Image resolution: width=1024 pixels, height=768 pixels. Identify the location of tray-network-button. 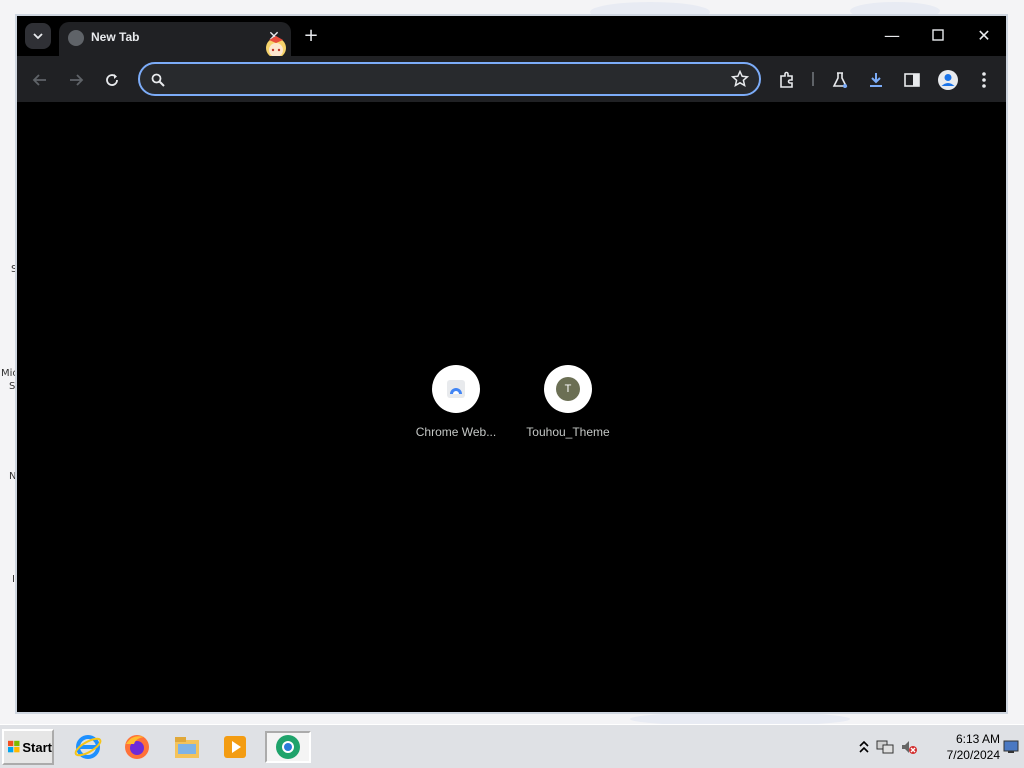
(885, 747).